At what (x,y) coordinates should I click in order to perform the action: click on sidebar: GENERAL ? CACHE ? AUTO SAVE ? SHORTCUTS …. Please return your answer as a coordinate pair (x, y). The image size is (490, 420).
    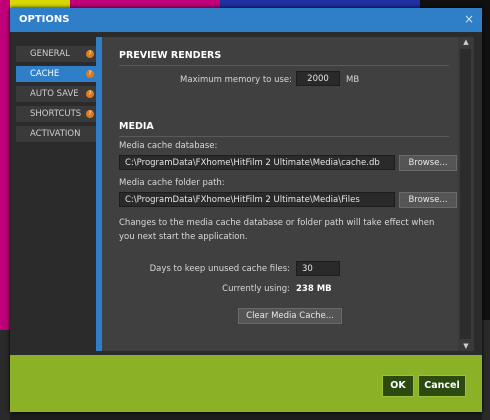
    Looking at the image, I should click on (57, 96).